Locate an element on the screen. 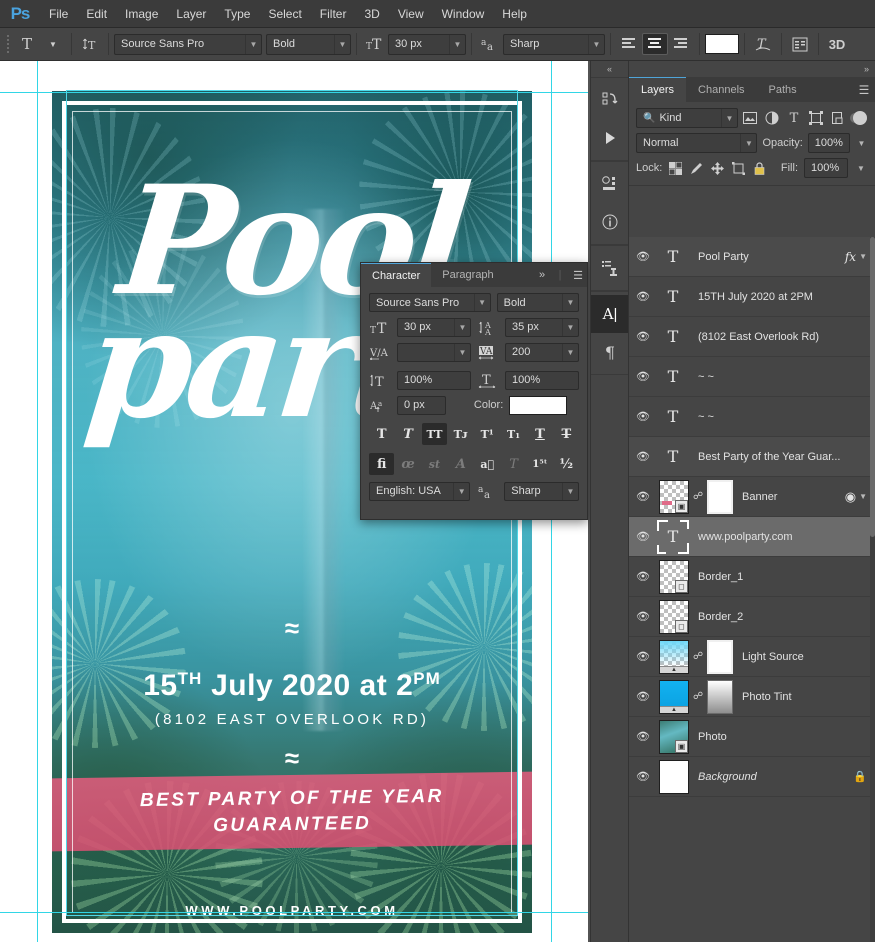 The image size is (875, 942). history-icon is located at coordinates (610, 100).